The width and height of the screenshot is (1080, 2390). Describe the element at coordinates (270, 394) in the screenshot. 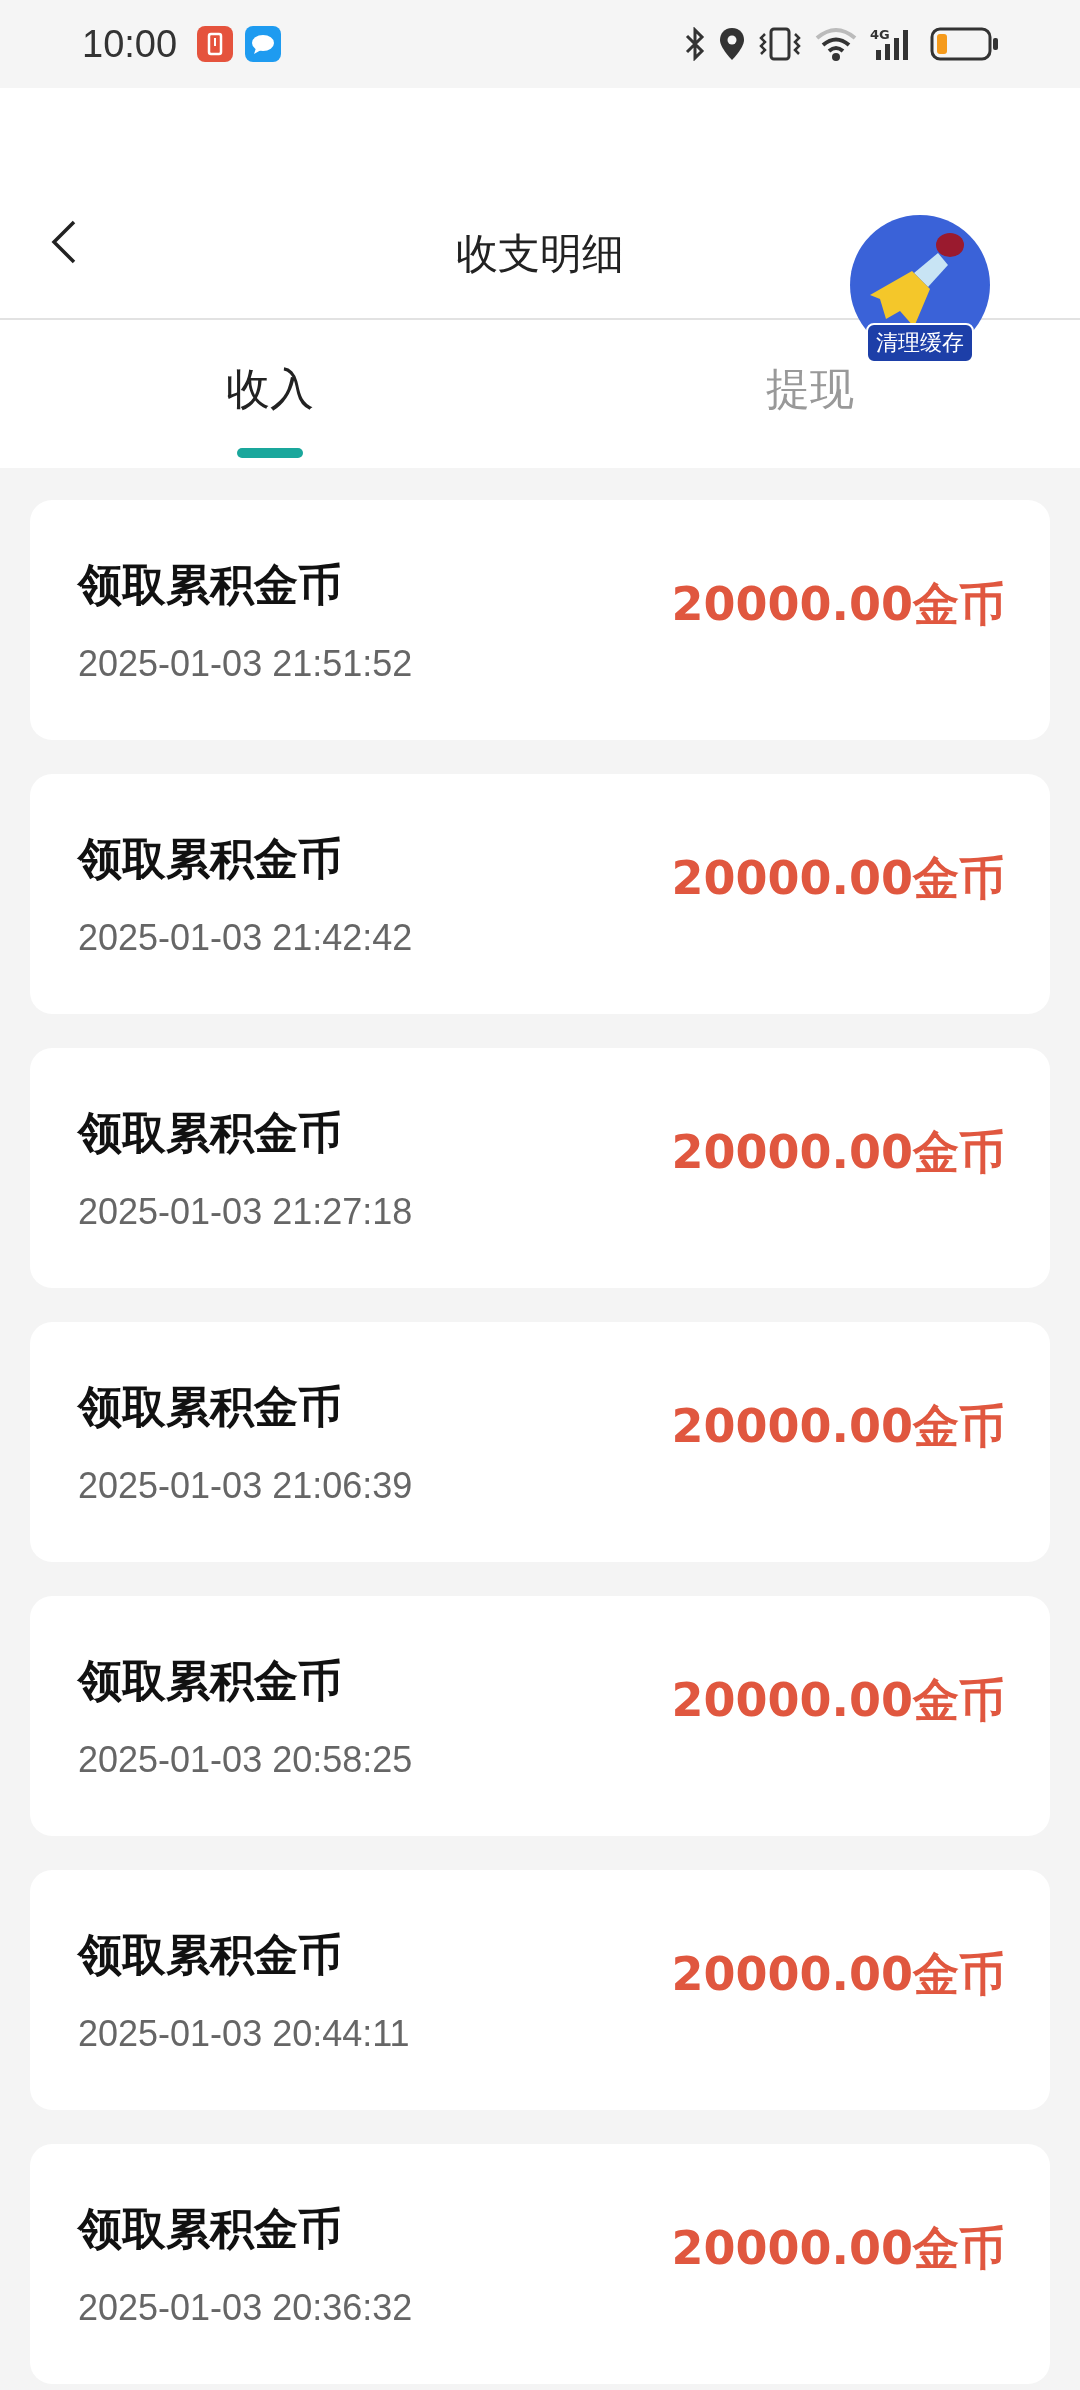

I see `tab: 收入` at that location.